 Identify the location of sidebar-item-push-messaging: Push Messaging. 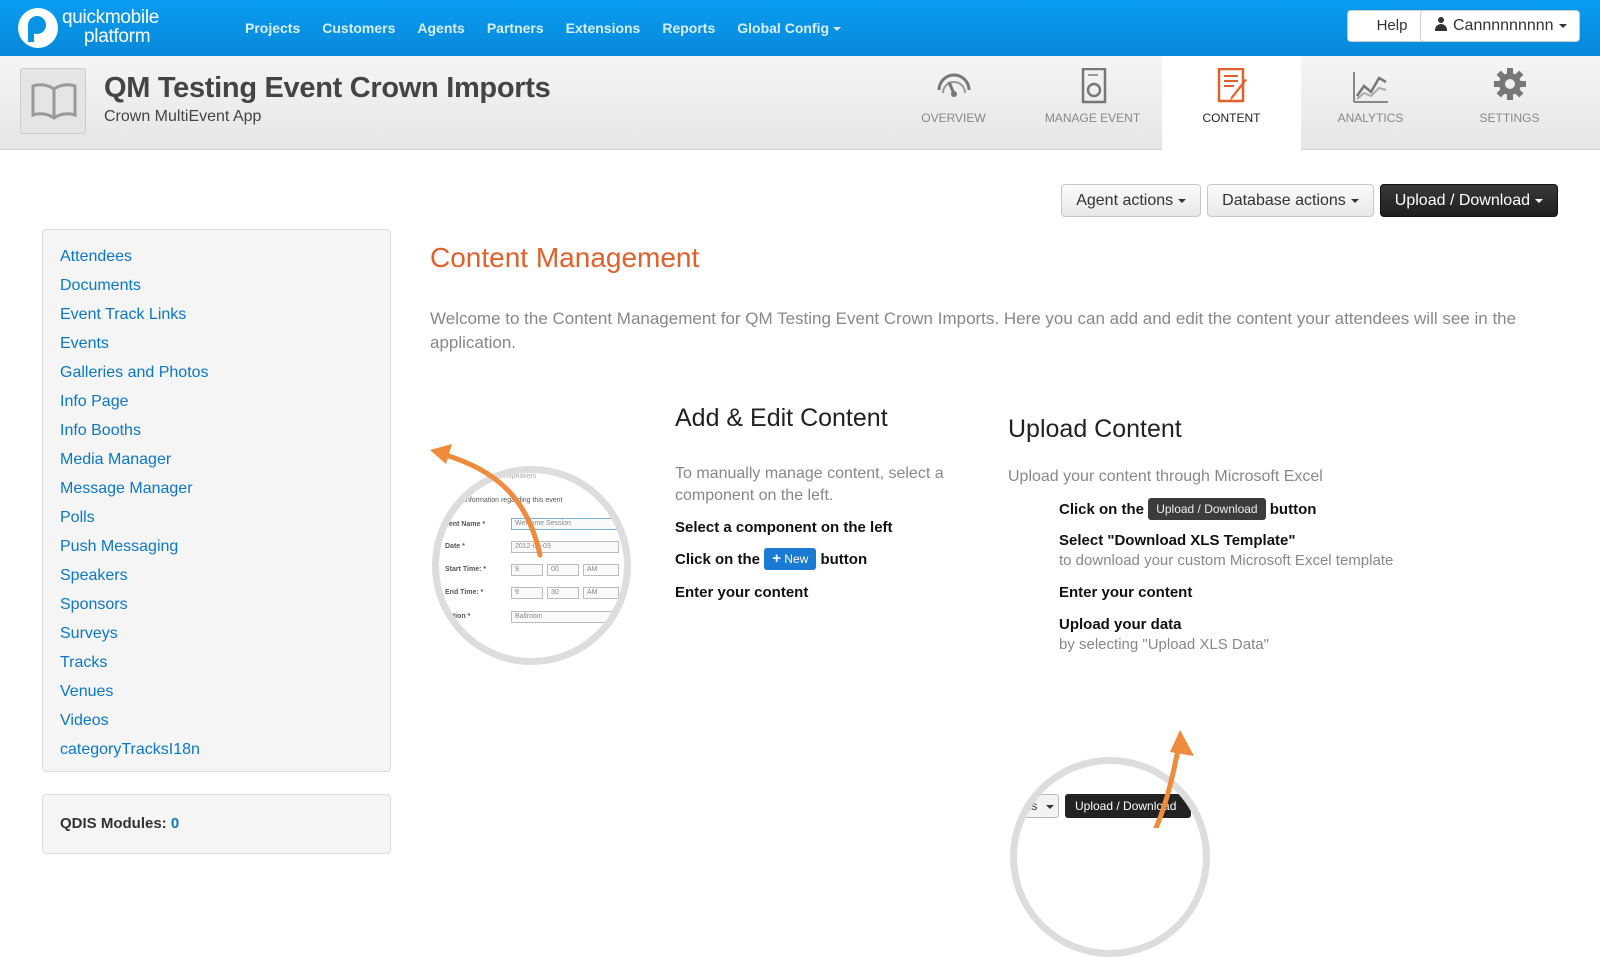
(225, 546).